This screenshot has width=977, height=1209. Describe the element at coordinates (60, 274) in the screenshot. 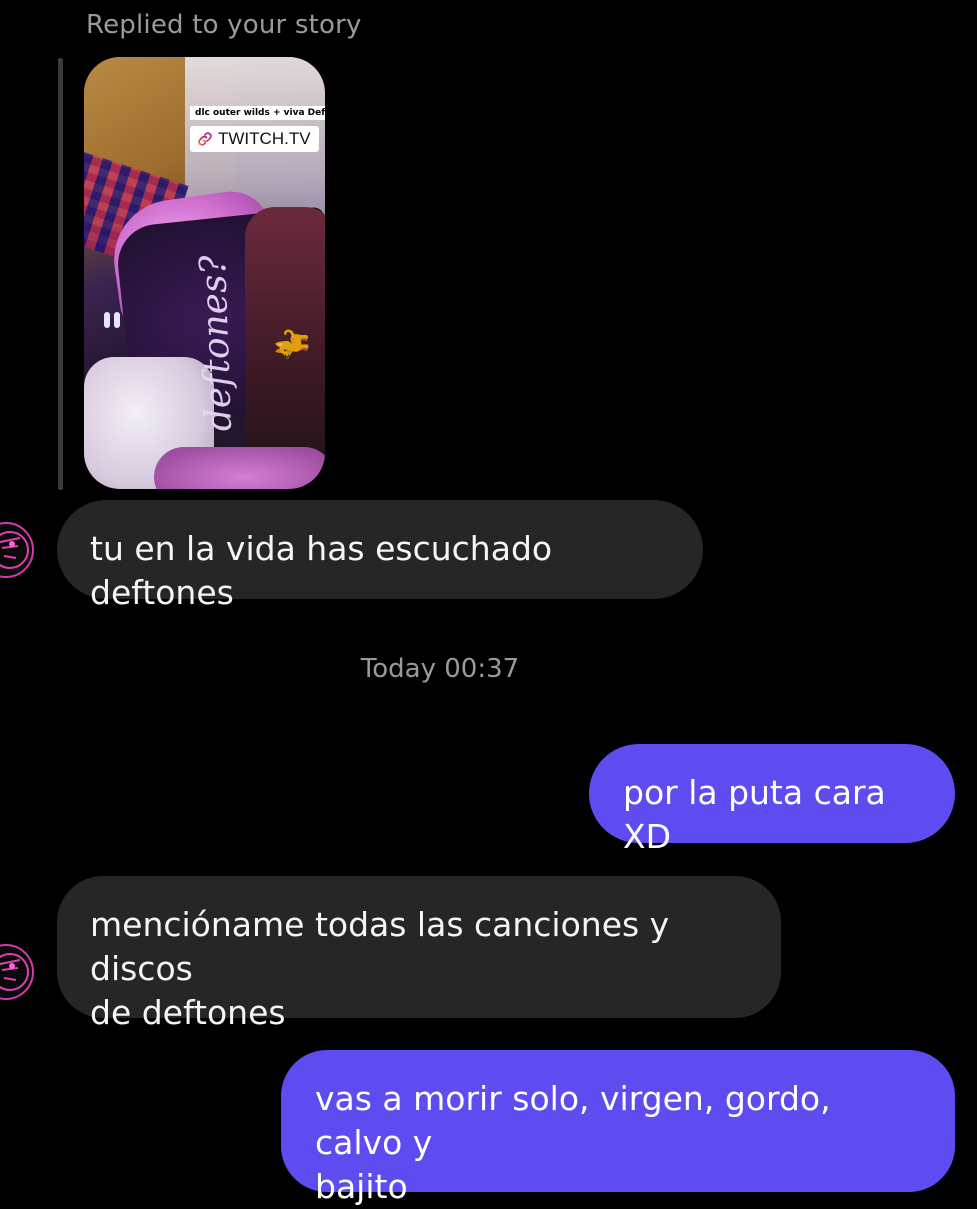

I see `reply-indicator-bar` at that location.